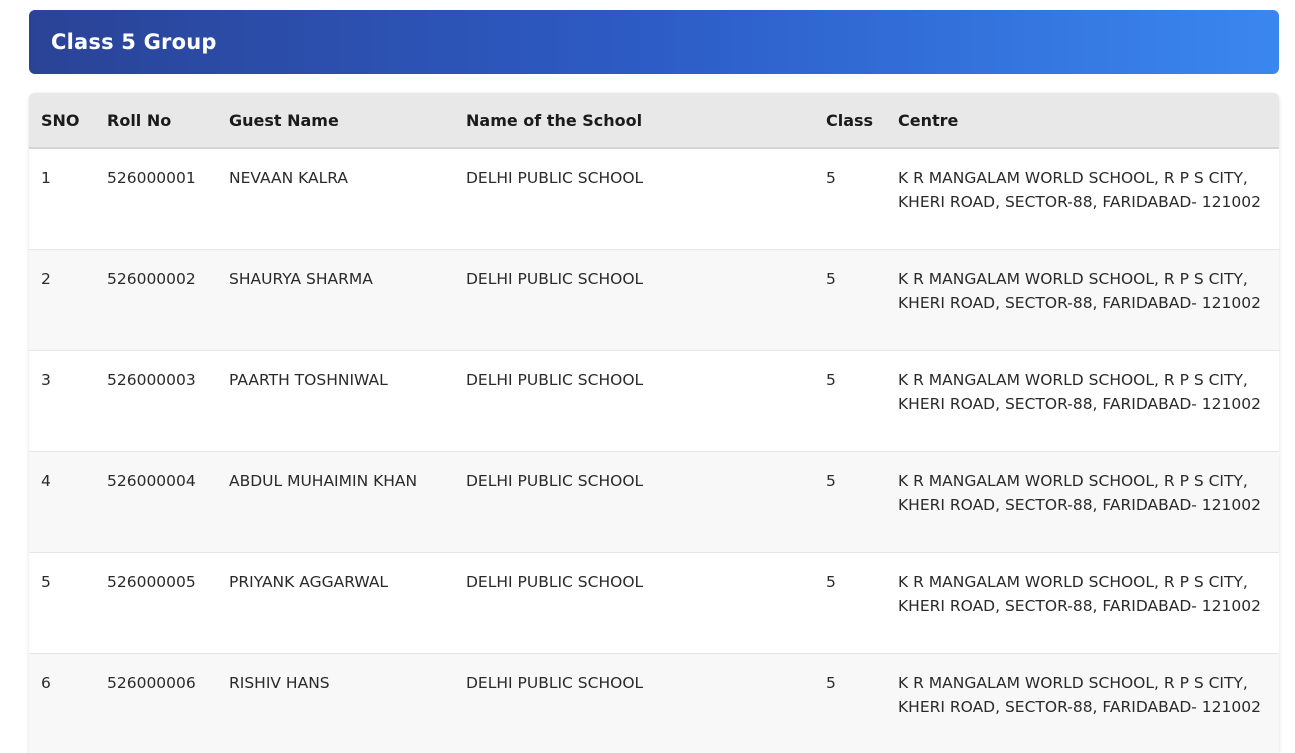  What do you see at coordinates (850, 121) in the screenshot?
I see `column-header-class: Class` at bounding box center [850, 121].